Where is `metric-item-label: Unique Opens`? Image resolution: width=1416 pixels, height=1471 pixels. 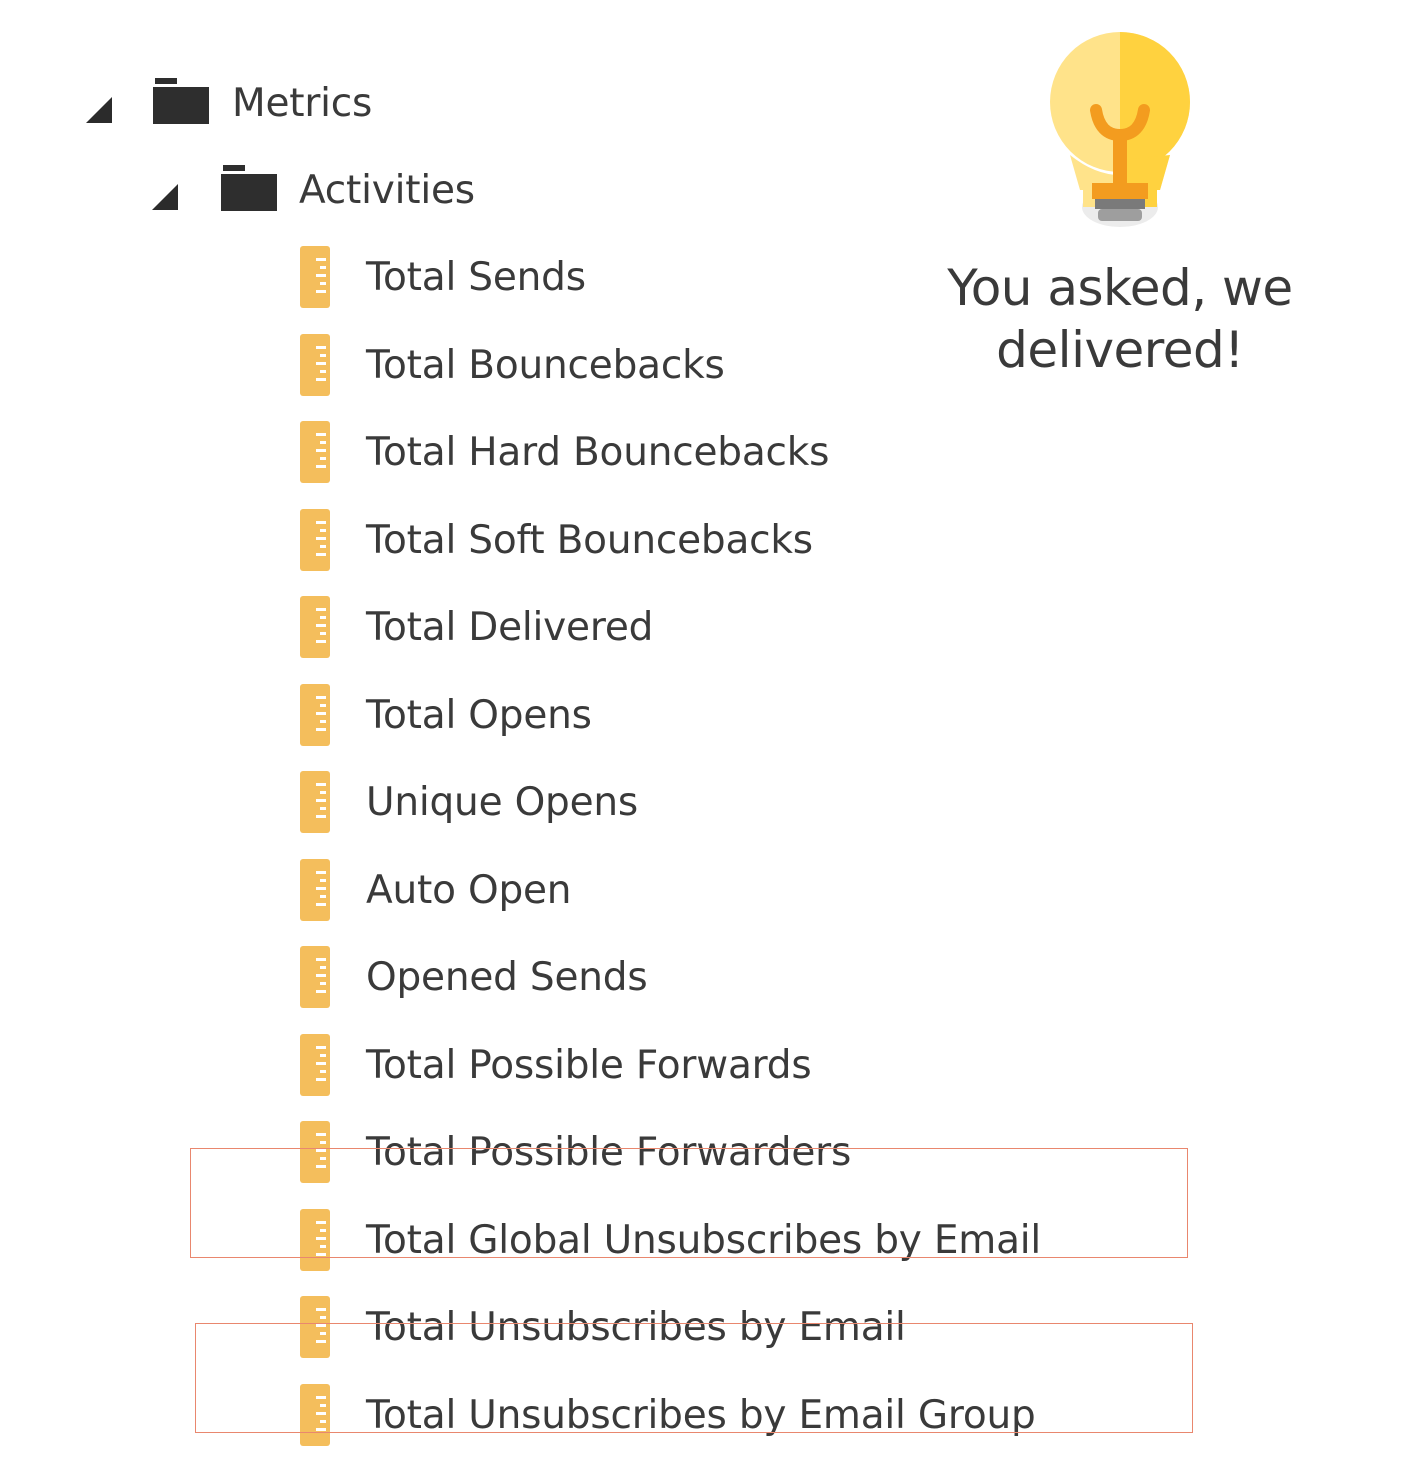 metric-item-label: Unique Opens is located at coordinates (502, 802).